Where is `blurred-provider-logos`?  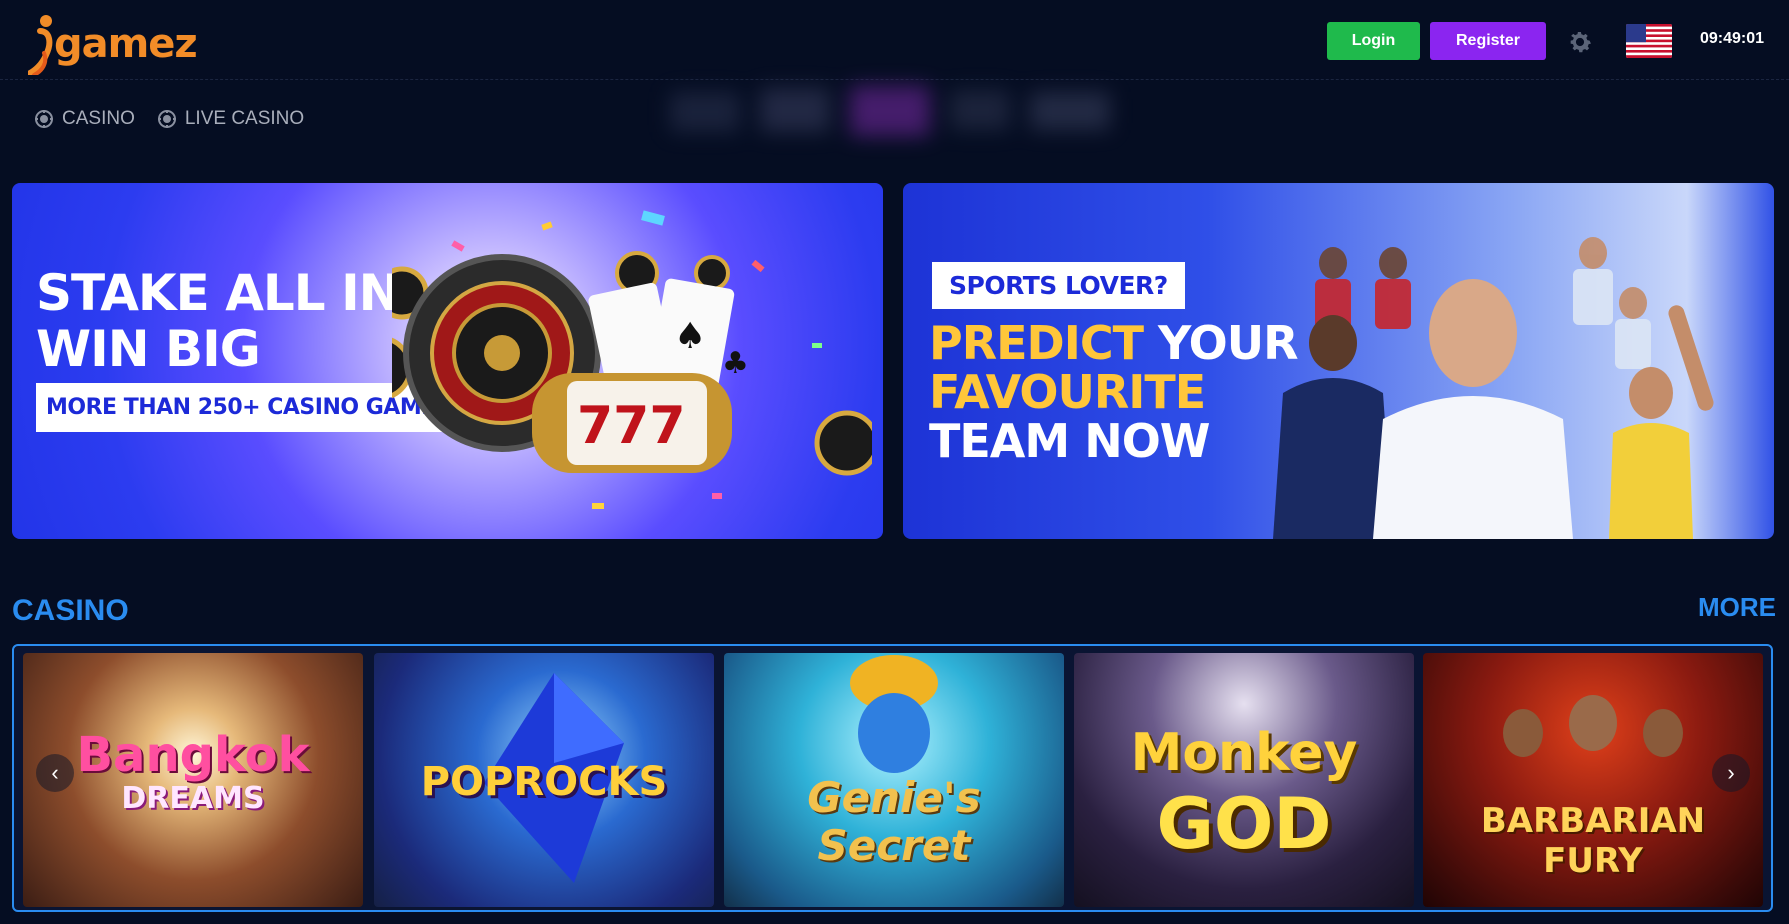 blurred-provider-logos is located at coordinates (890, 111).